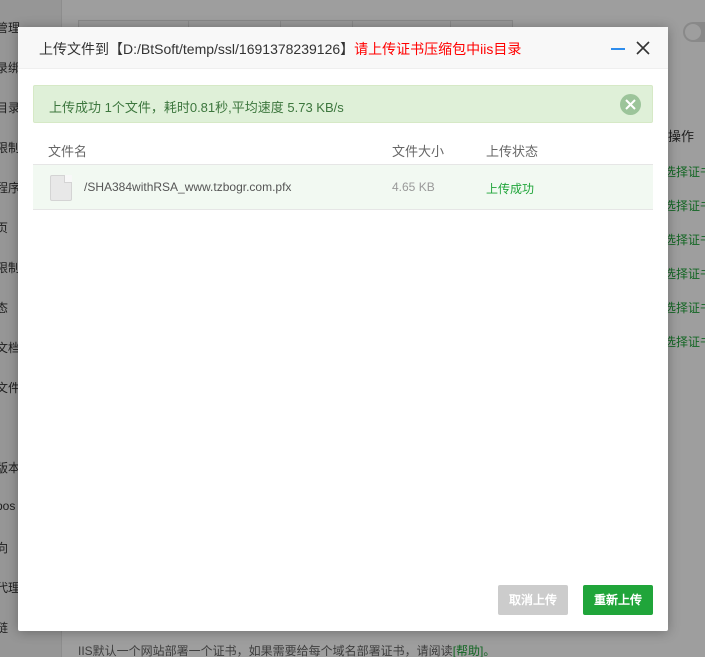  Describe the element at coordinates (197, 49) in the screenshot. I see `dialog-title-path: 上传文件到【D:/BtSoft/temp/ssl/1691378239126】` at that location.